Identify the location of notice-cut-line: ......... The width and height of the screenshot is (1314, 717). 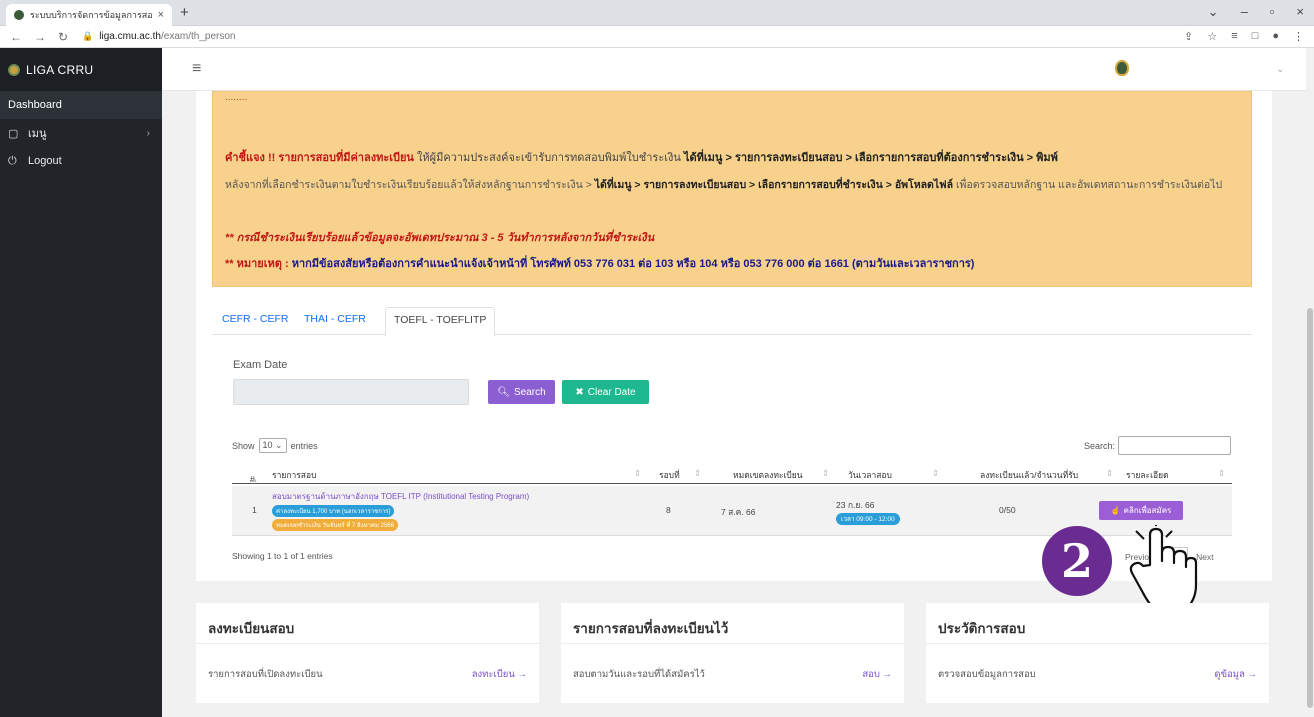
(236, 97).